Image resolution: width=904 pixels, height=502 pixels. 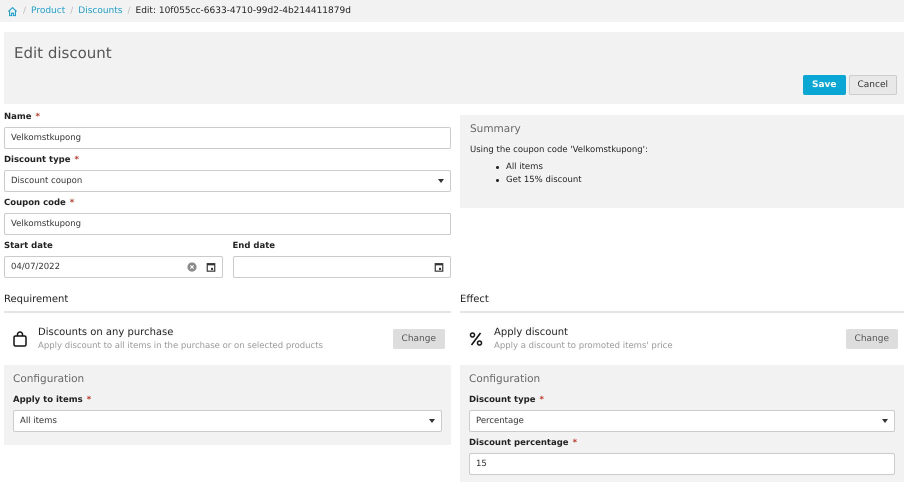 What do you see at coordinates (475, 300) in the screenshot?
I see `section-heading: Effect` at bounding box center [475, 300].